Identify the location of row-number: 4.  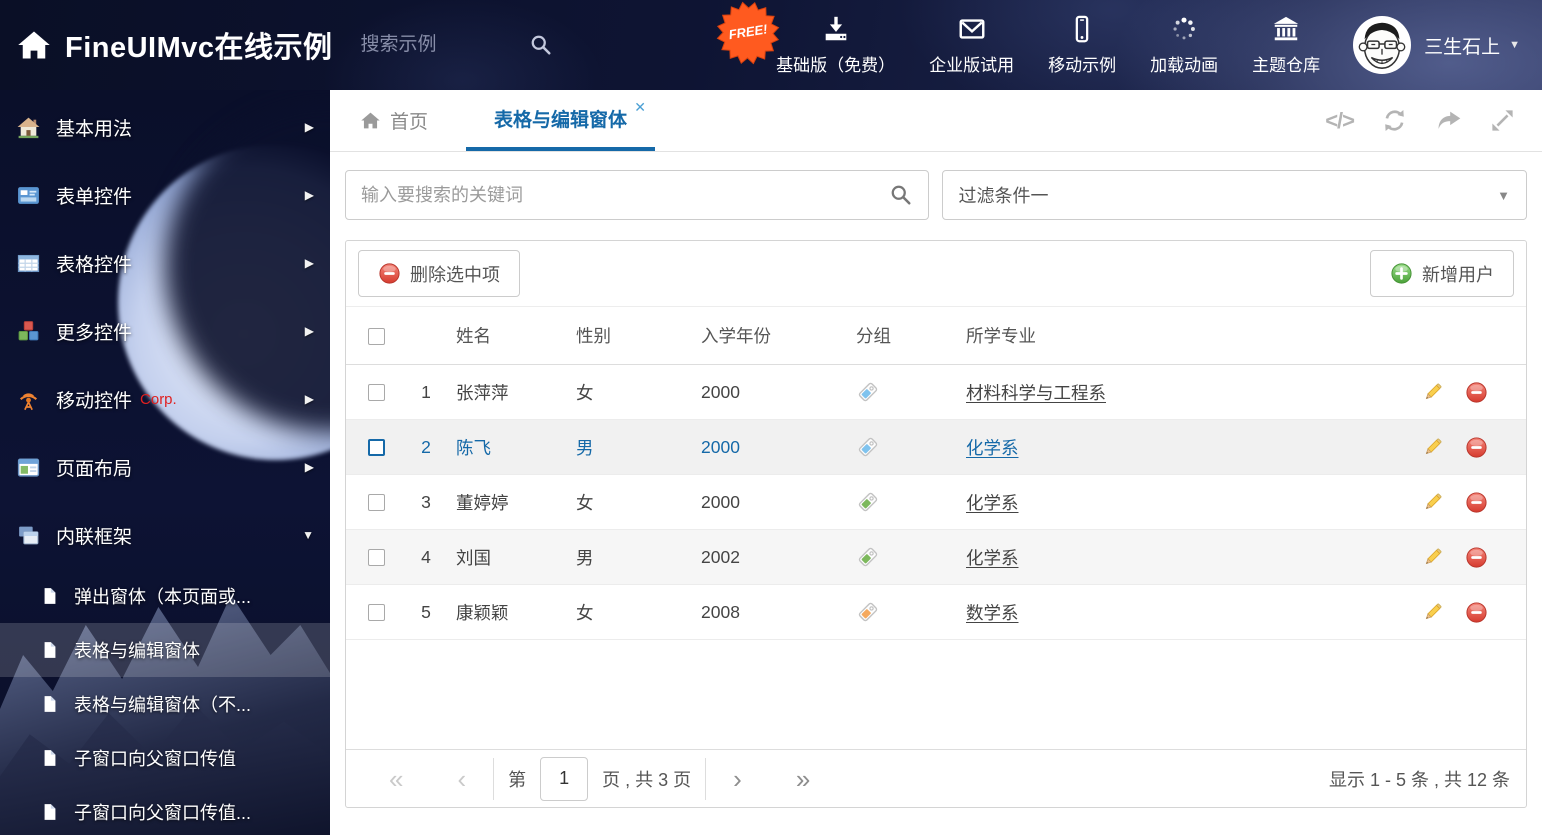
(426, 556).